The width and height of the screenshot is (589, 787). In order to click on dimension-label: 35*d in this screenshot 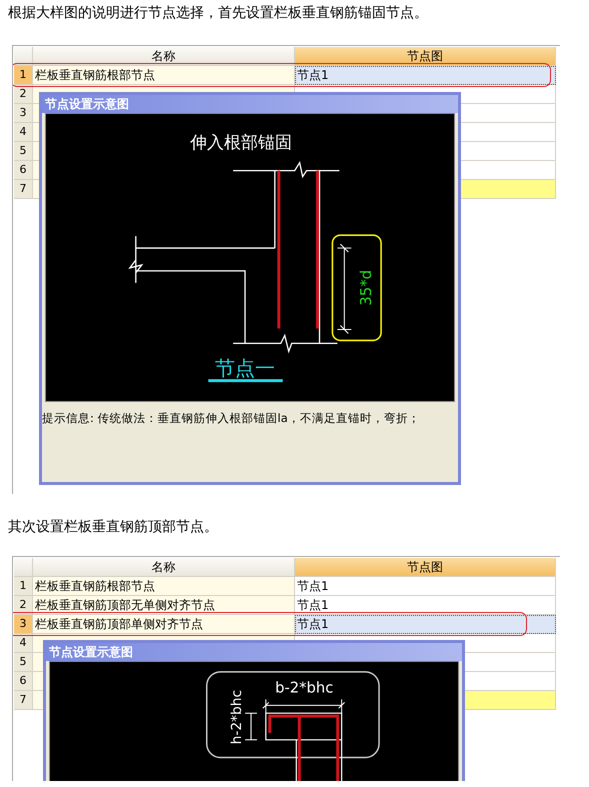, I will do `click(366, 288)`.